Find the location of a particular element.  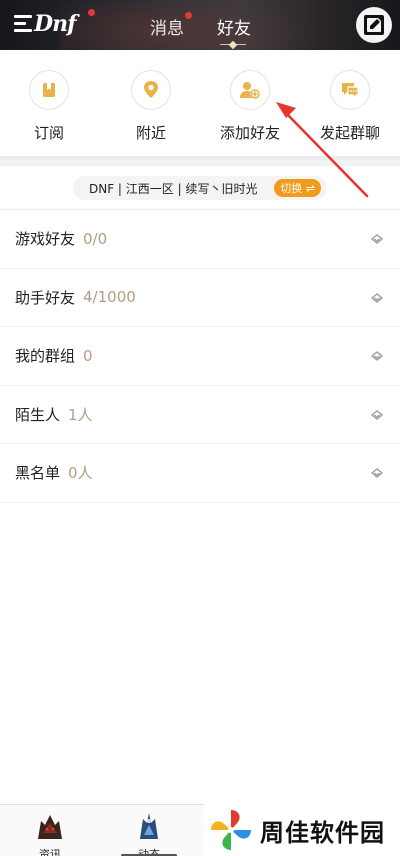

subscribe-action: 订阅 is located at coordinates (49, 106).